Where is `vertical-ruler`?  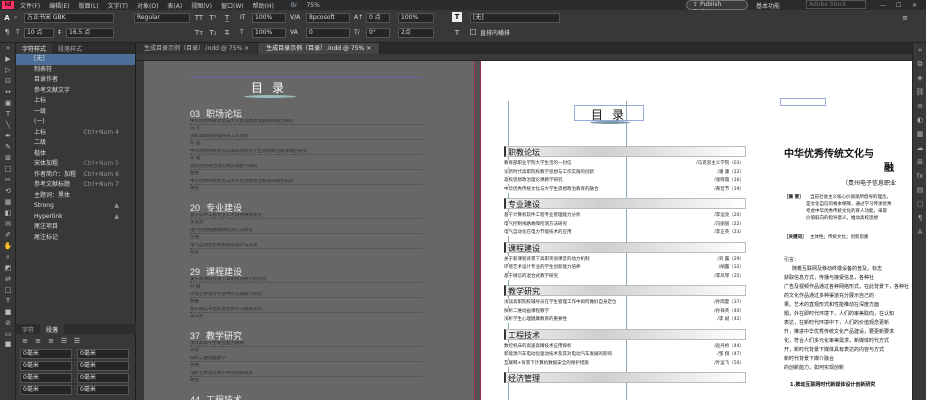 vertical-ruler is located at coordinates (140, 230).